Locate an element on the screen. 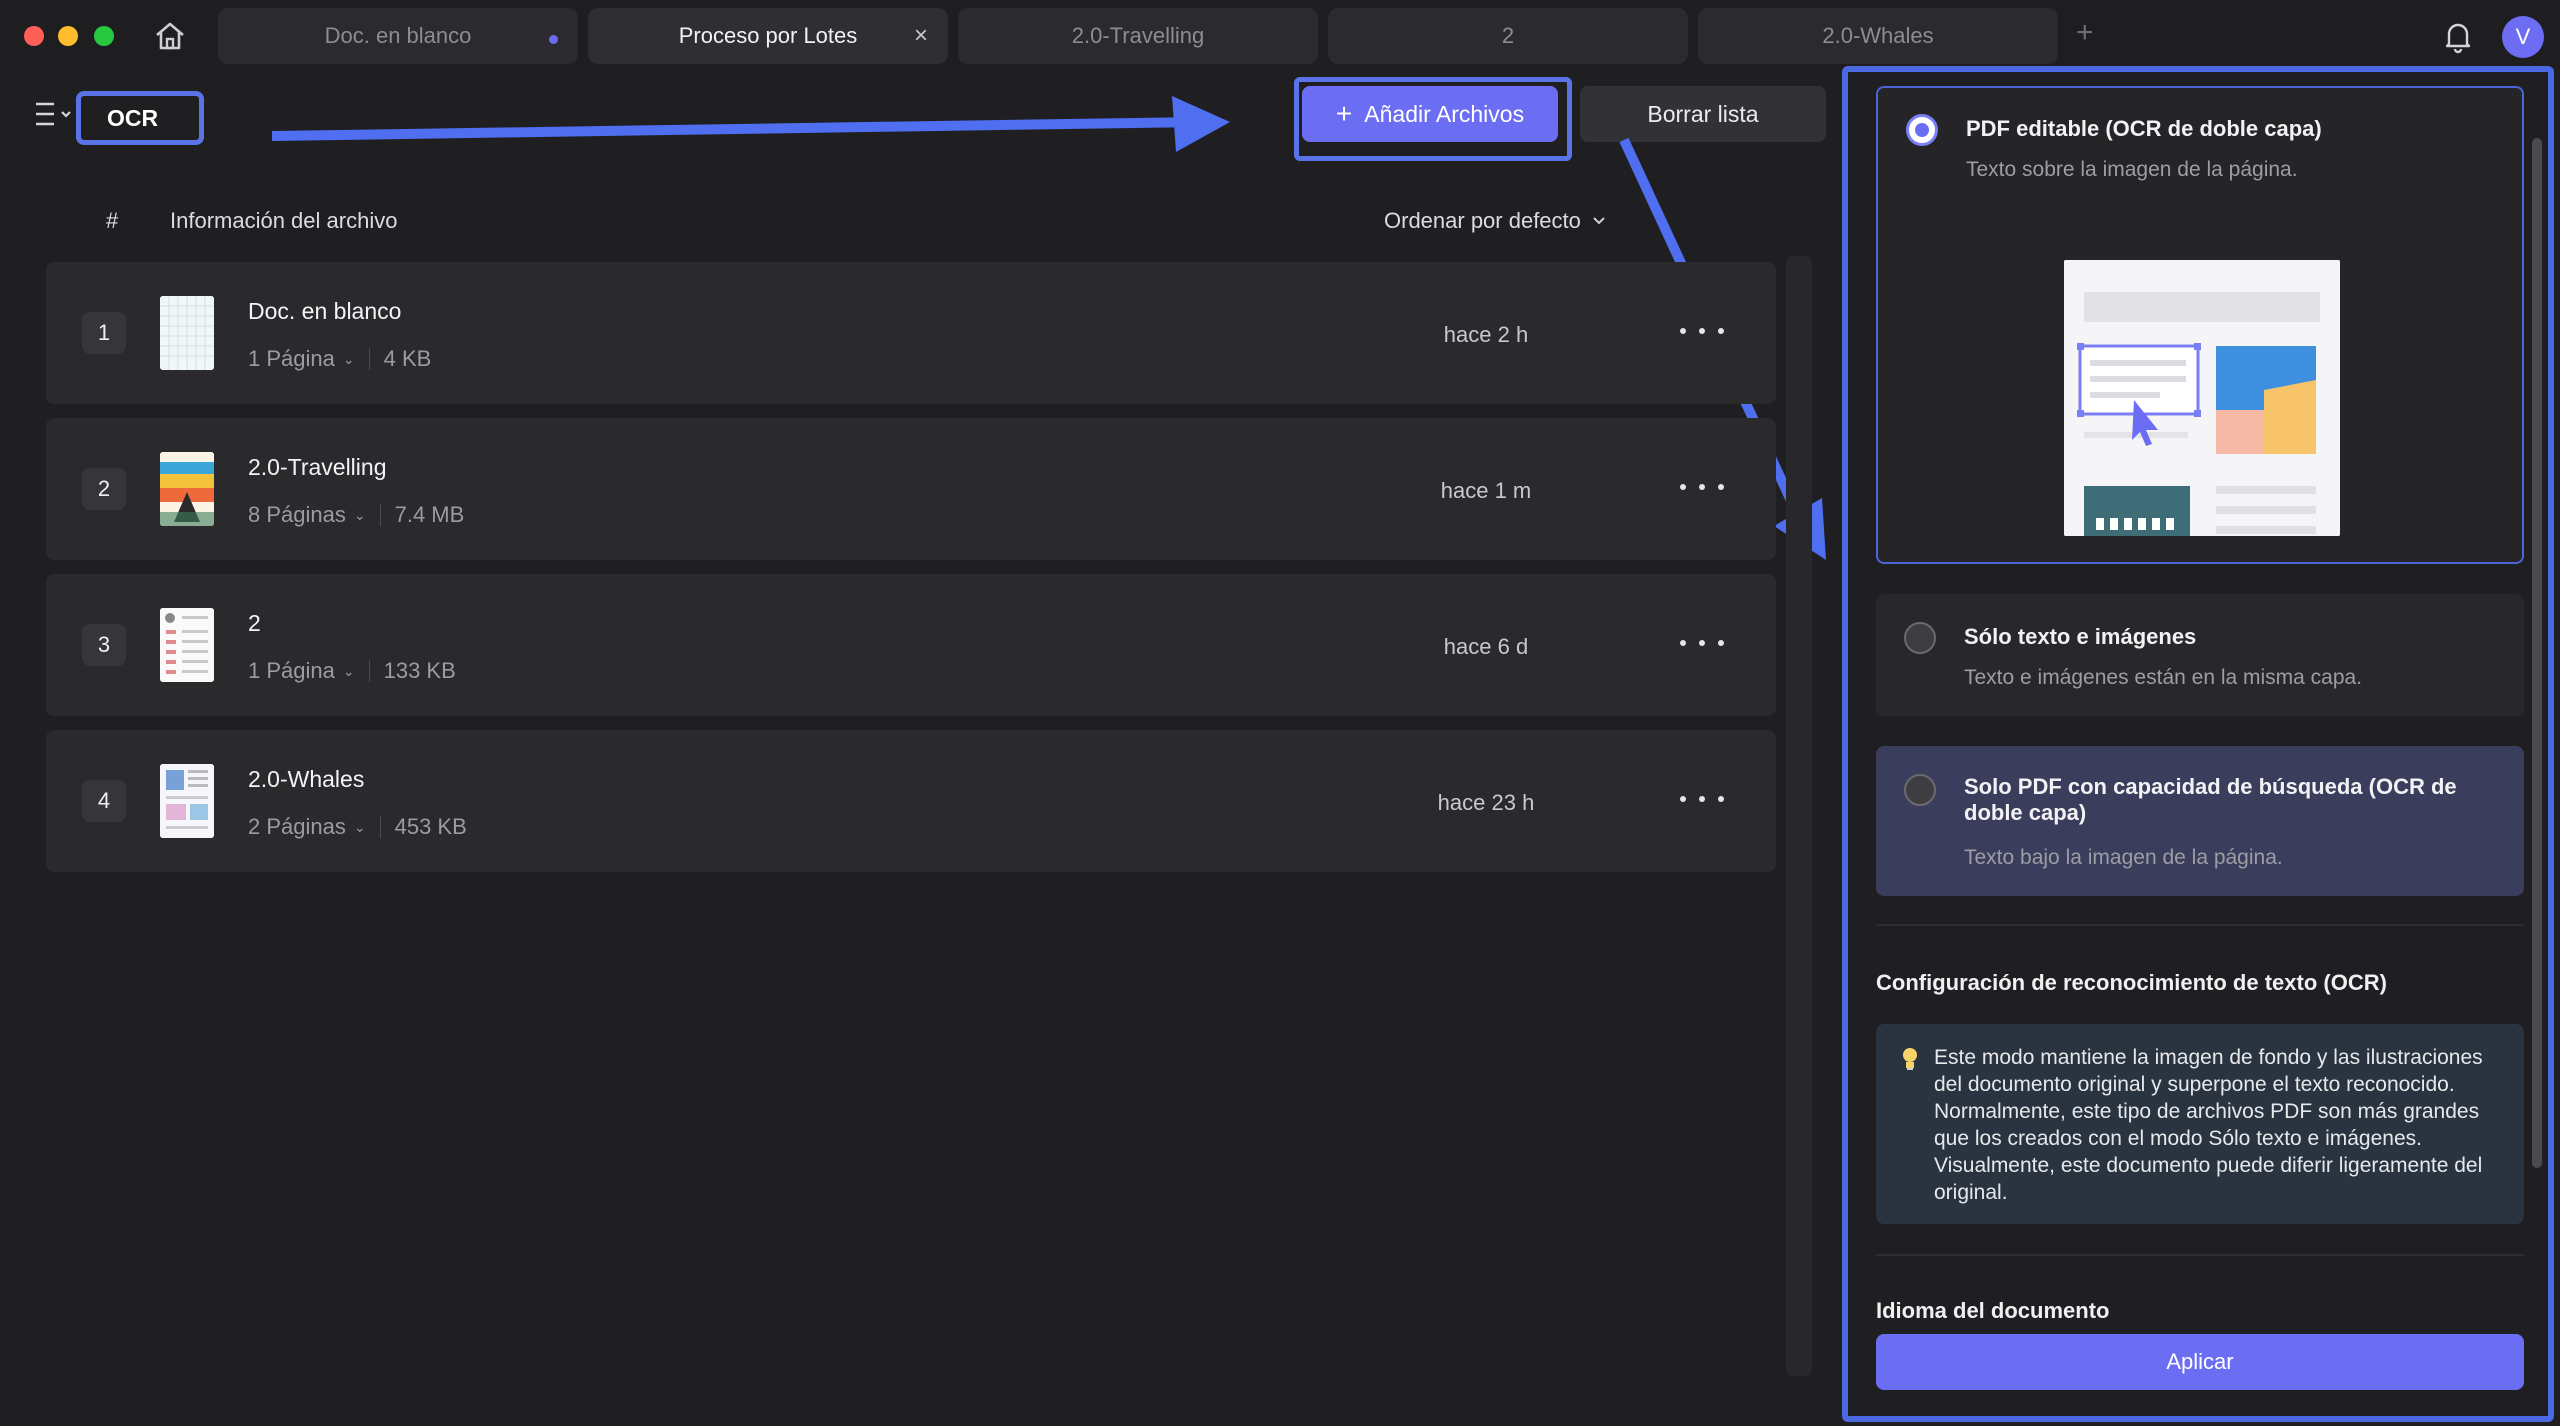  sidebar-menu-icon is located at coordinates (54, 115).